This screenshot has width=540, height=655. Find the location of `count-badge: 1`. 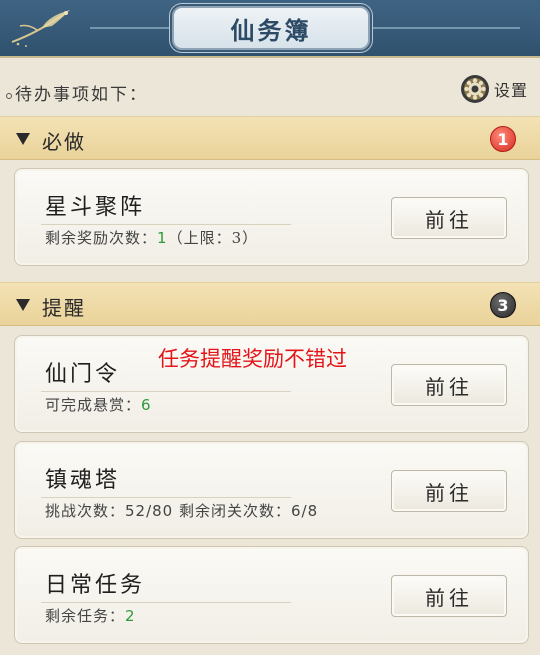

count-badge: 1 is located at coordinates (503, 139).